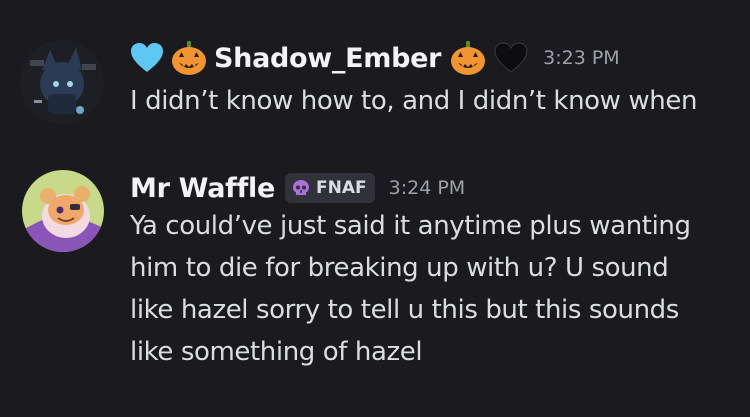 The image size is (750, 417). Describe the element at coordinates (511, 58) in the screenshot. I see `black-heart-icon` at that location.